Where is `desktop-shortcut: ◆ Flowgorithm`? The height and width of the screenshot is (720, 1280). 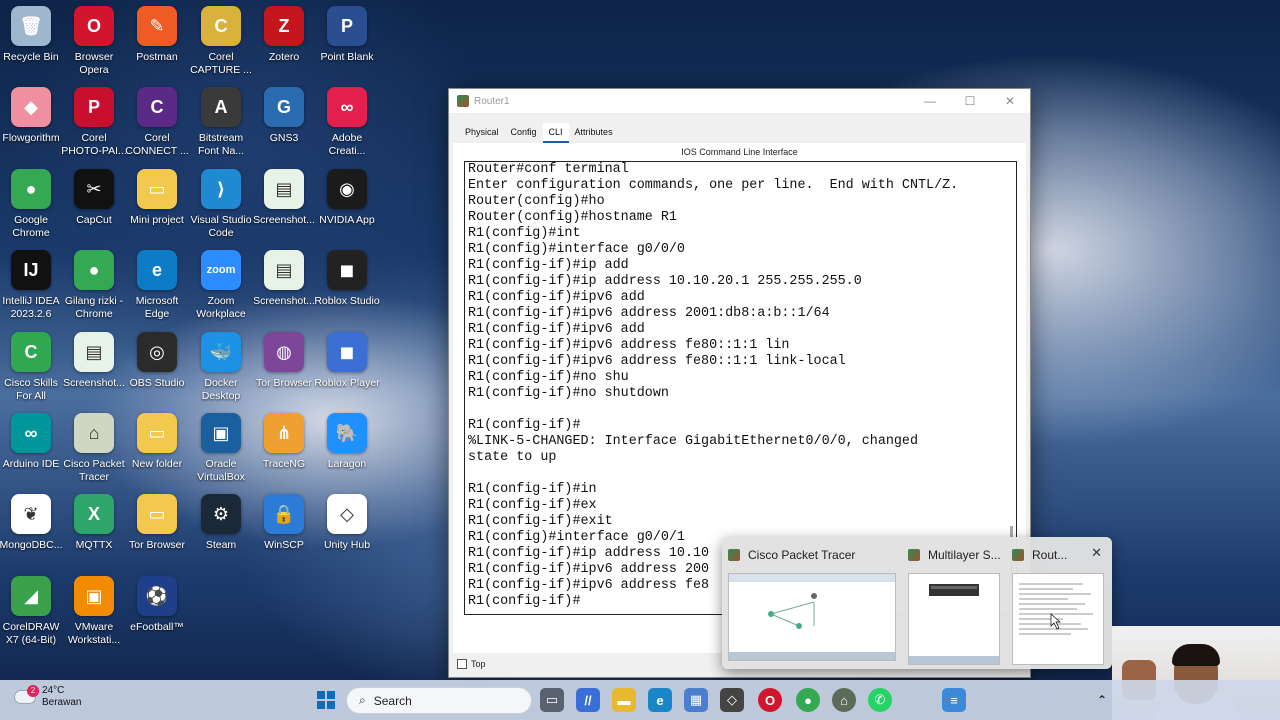 desktop-shortcut: ◆ Flowgorithm is located at coordinates (32, 122).